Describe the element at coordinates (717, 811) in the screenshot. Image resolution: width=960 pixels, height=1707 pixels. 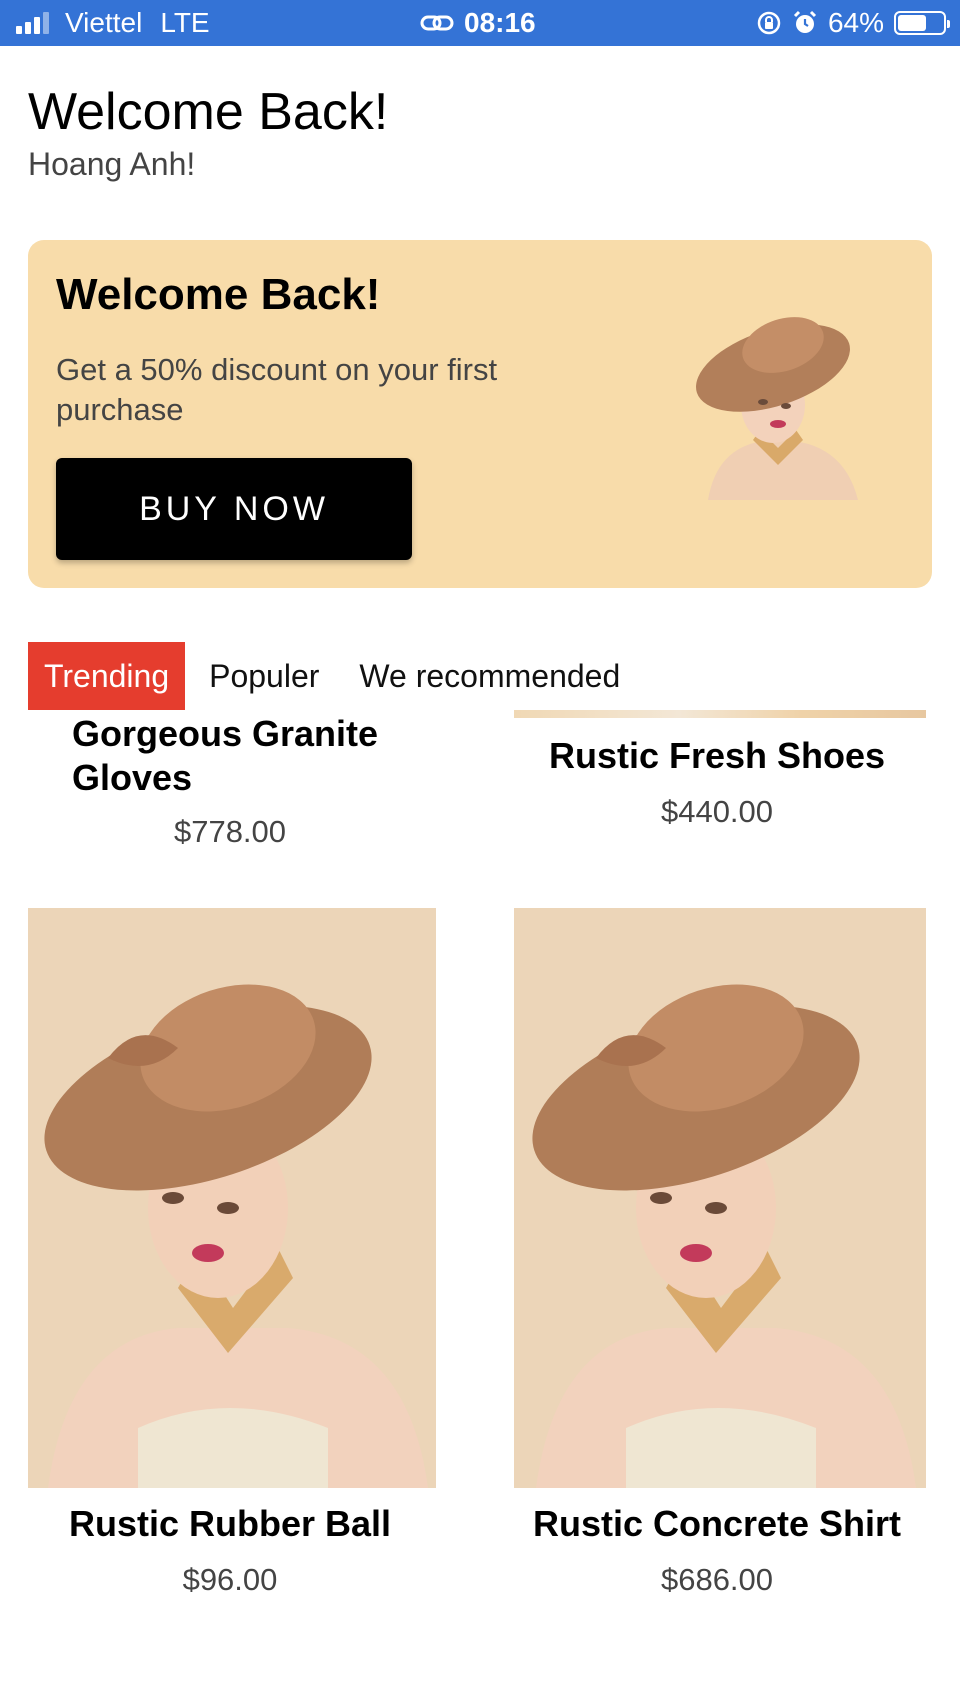
I see `product-price: $440.00` at that location.